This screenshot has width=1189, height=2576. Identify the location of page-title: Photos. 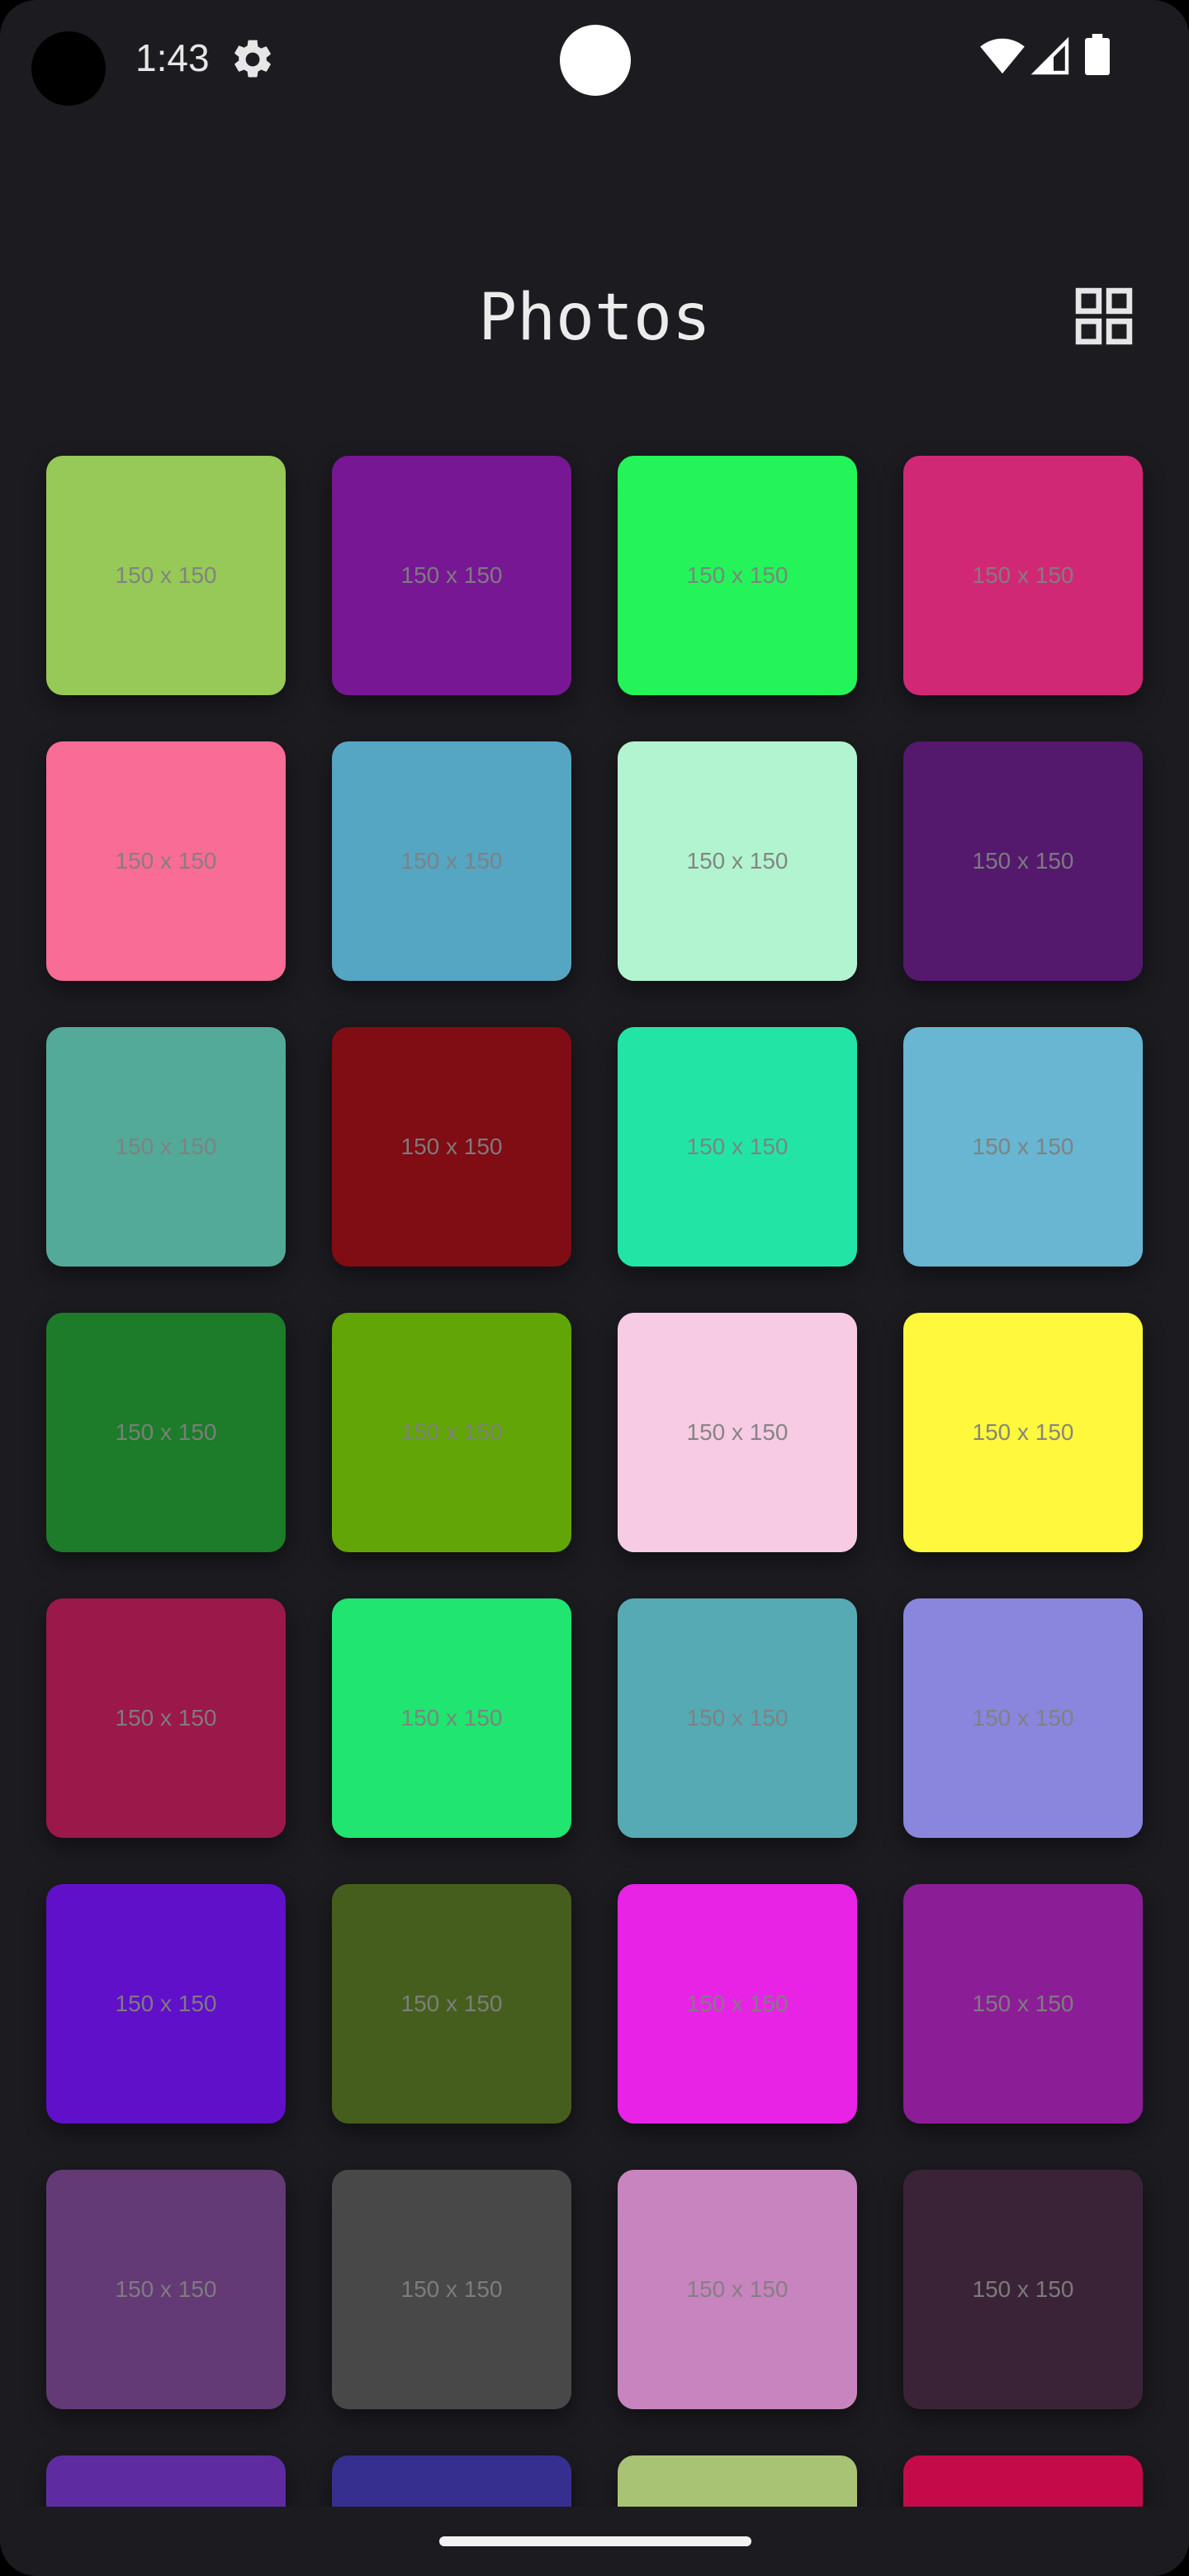
(594, 318).